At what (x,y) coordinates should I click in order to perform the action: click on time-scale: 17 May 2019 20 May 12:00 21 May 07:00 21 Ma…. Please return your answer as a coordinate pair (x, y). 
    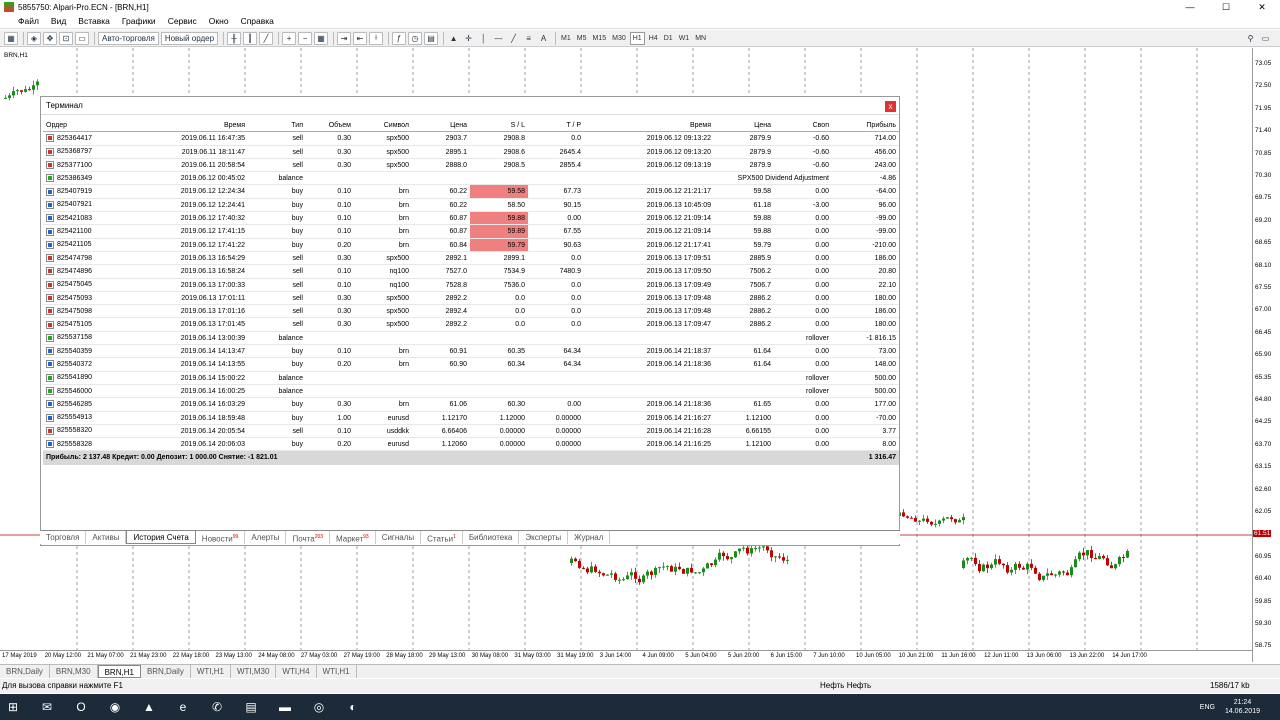
    Looking at the image, I should click on (626, 656).